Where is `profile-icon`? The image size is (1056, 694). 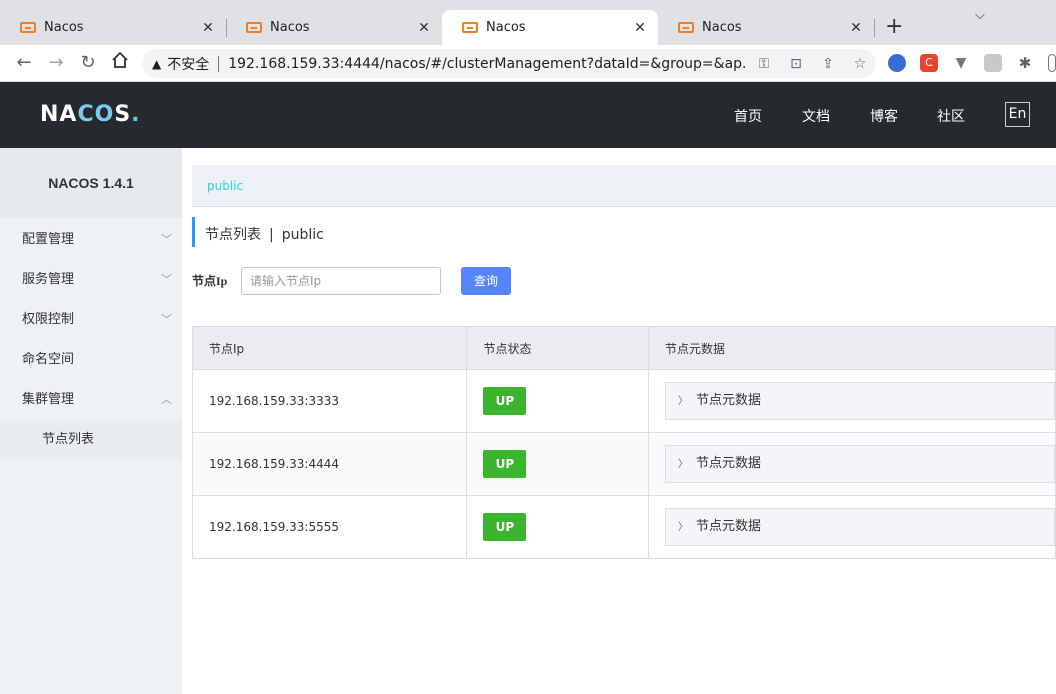
profile-icon is located at coordinates (1052, 63).